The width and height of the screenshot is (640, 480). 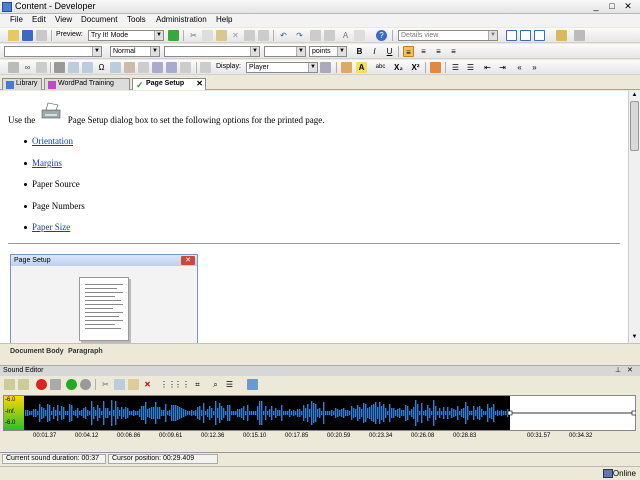 What do you see at coordinates (9, 384) in the screenshot?
I see `record-new-icon` at bounding box center [9, 384].